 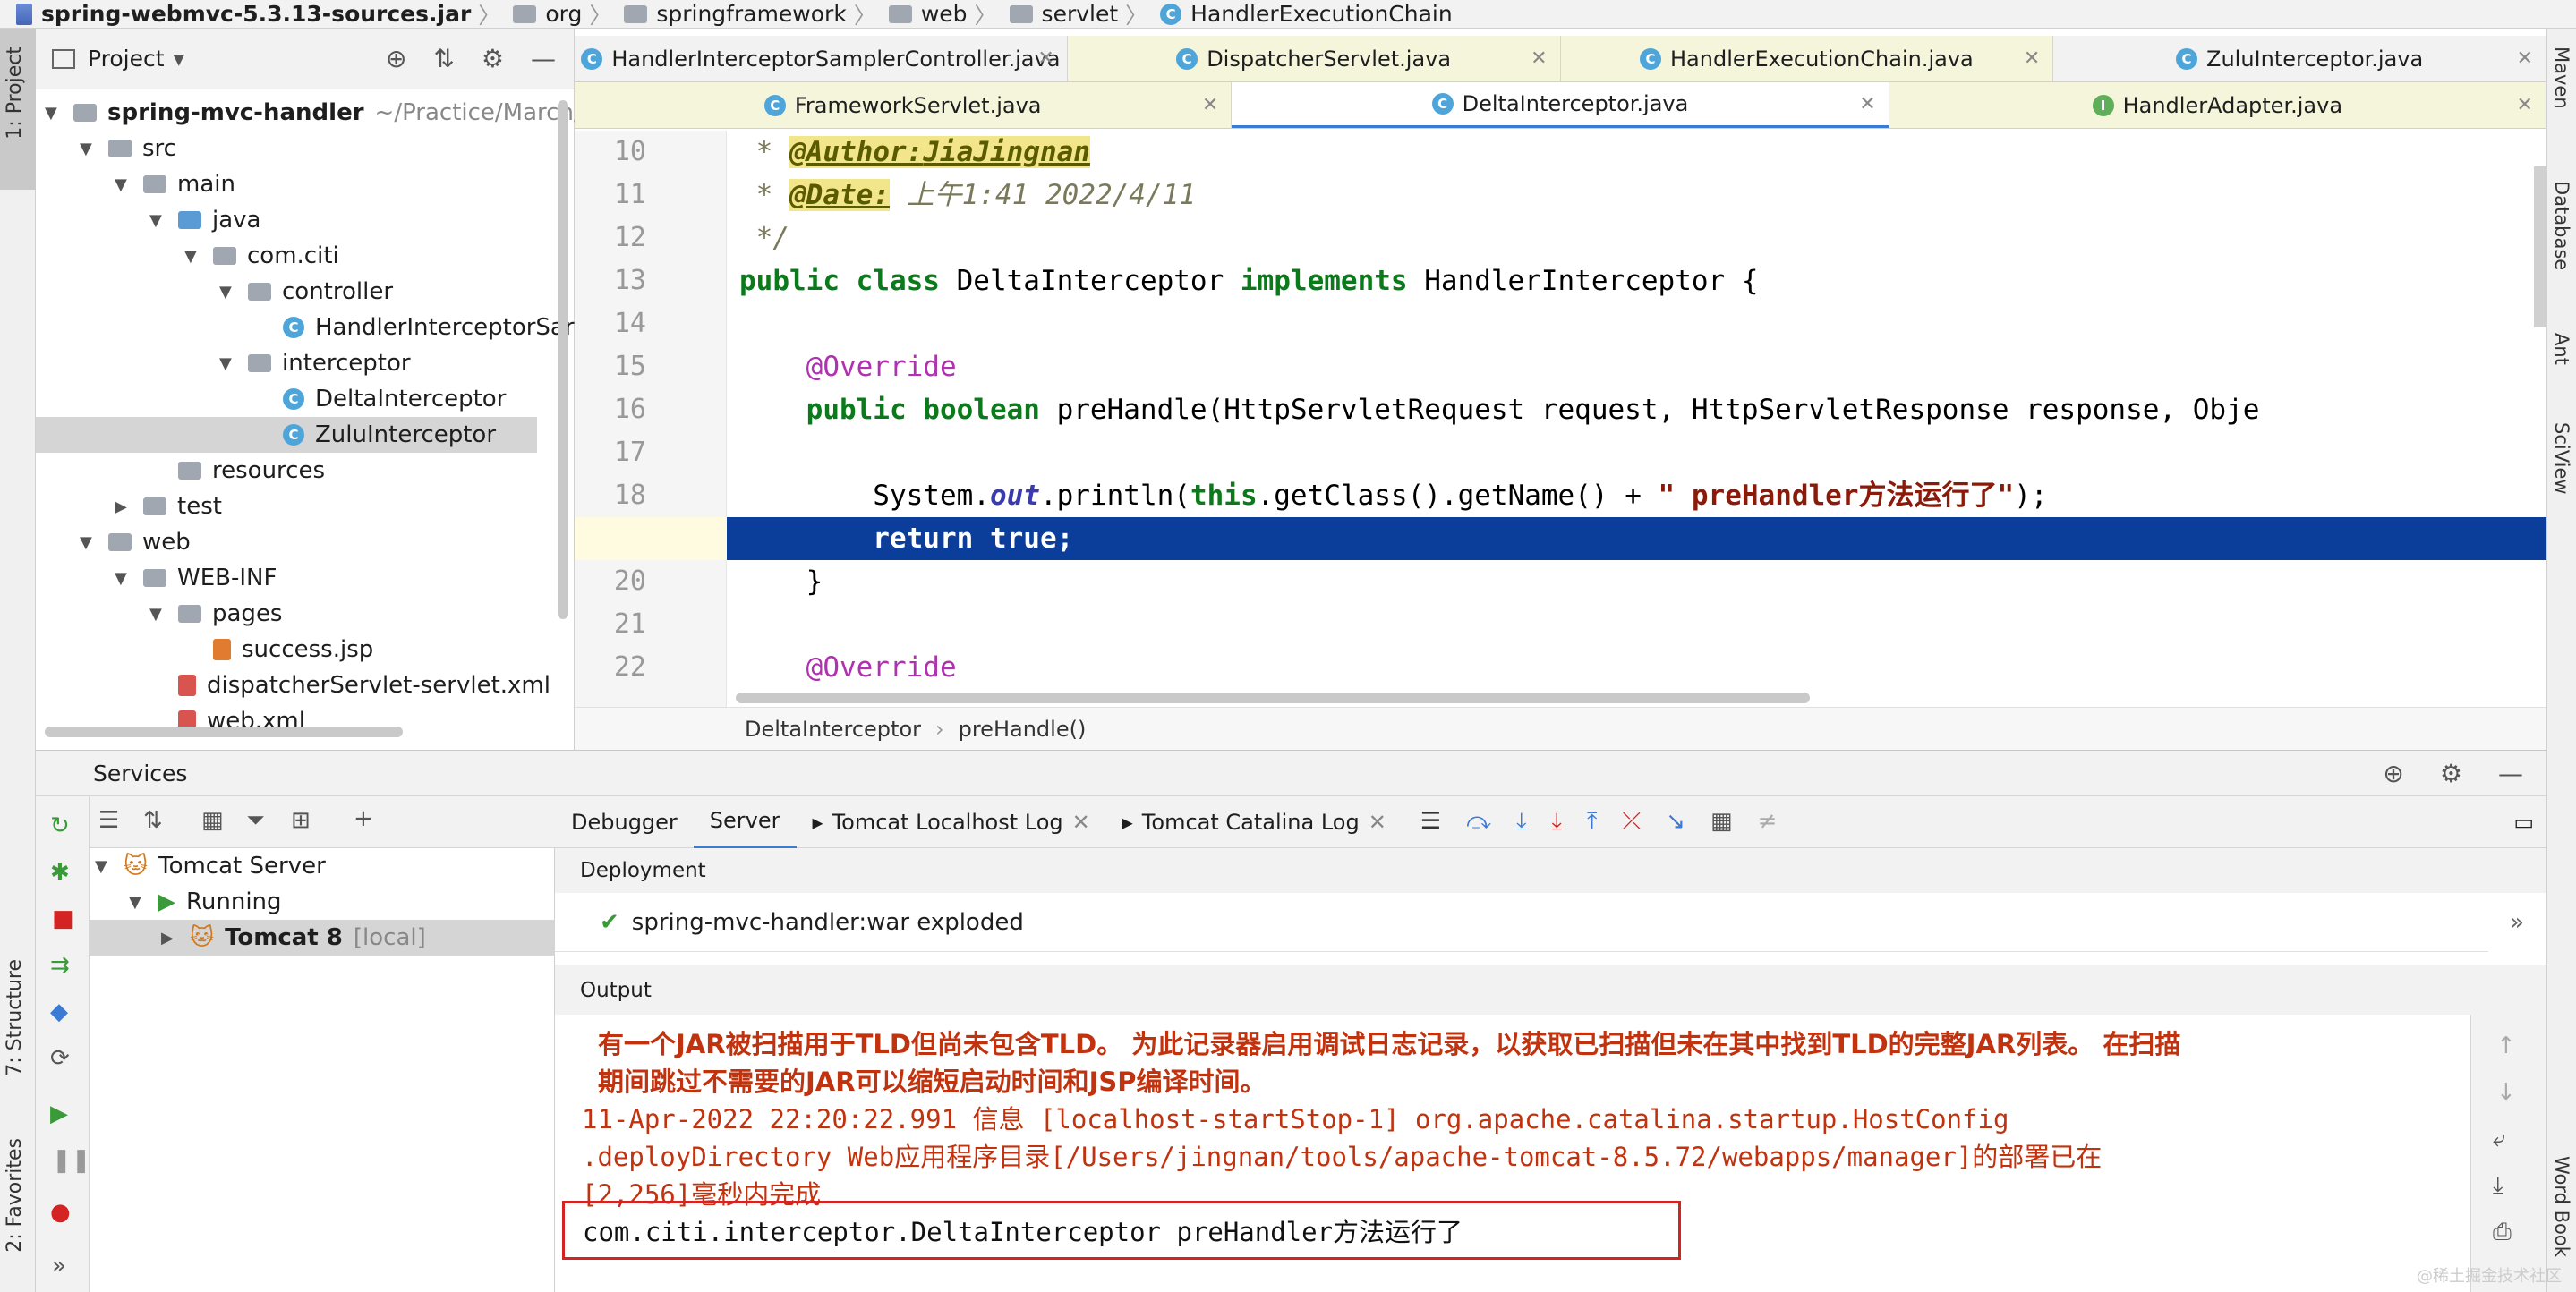 What do you see at coordinates (735, 14) in the screenshot?
I see `breadcrumb-springframework: springframework` at bounding box center [735, 14].